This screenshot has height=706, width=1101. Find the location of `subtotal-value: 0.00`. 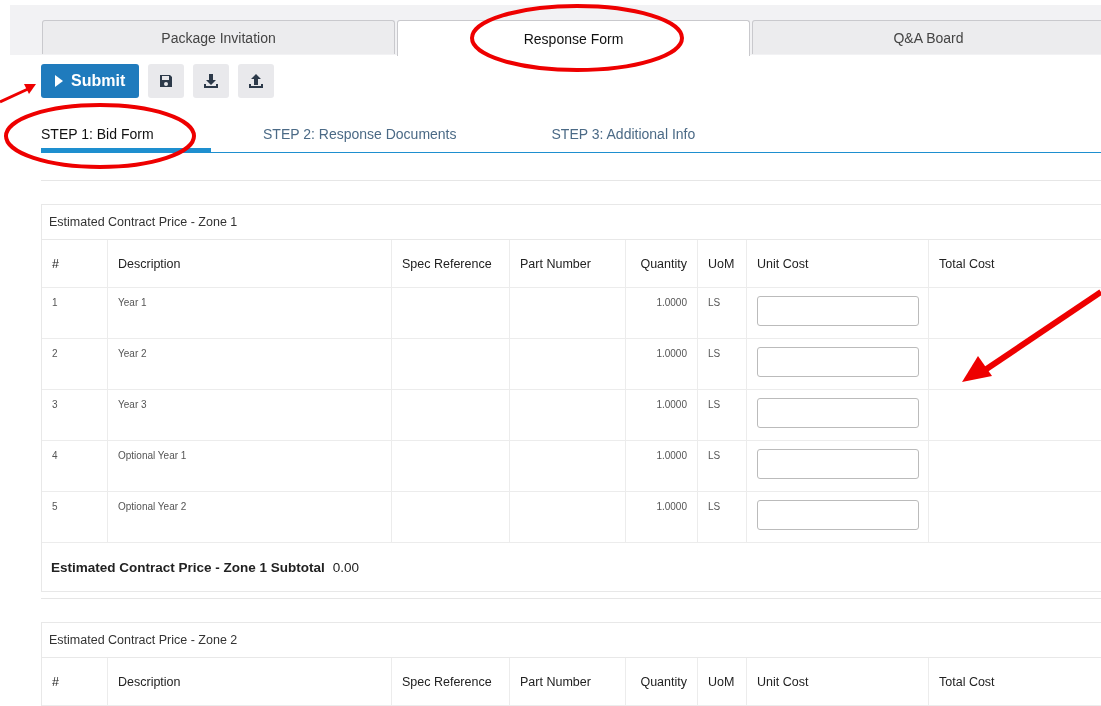

subtotal-value: 0.00 is located at coordinates (346, 567).